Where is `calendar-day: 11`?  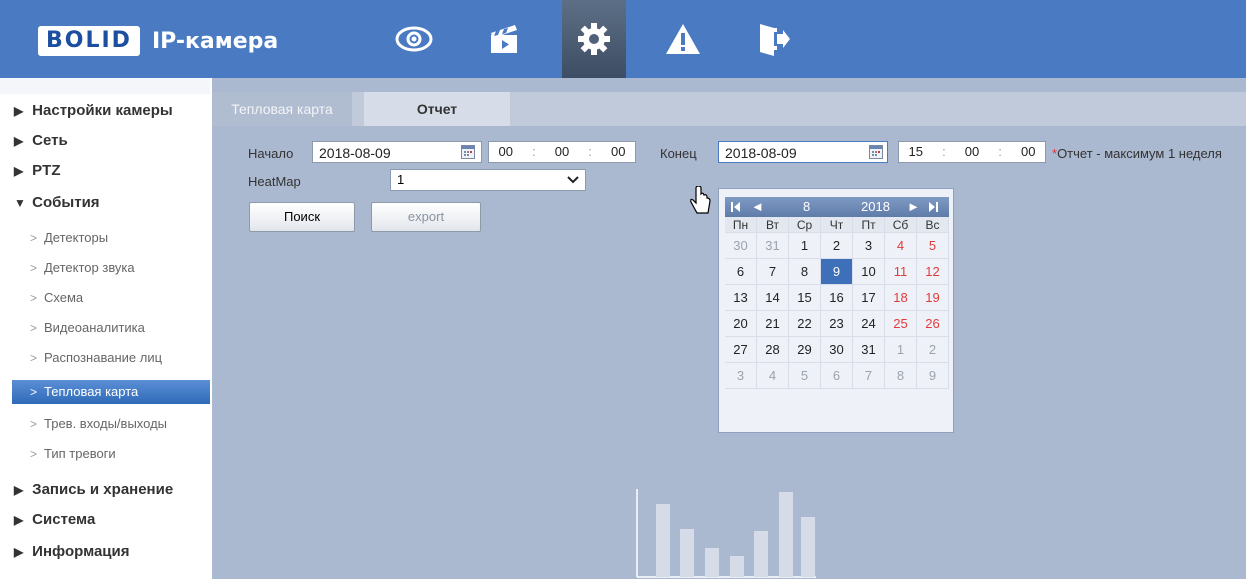 calendar-day: 11 is located at coordinates (901, 272).